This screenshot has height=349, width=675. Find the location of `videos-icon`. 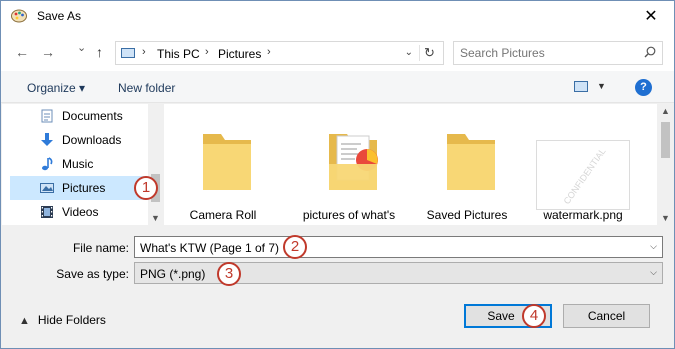

videos-icon is located at coordinates (47, 212).